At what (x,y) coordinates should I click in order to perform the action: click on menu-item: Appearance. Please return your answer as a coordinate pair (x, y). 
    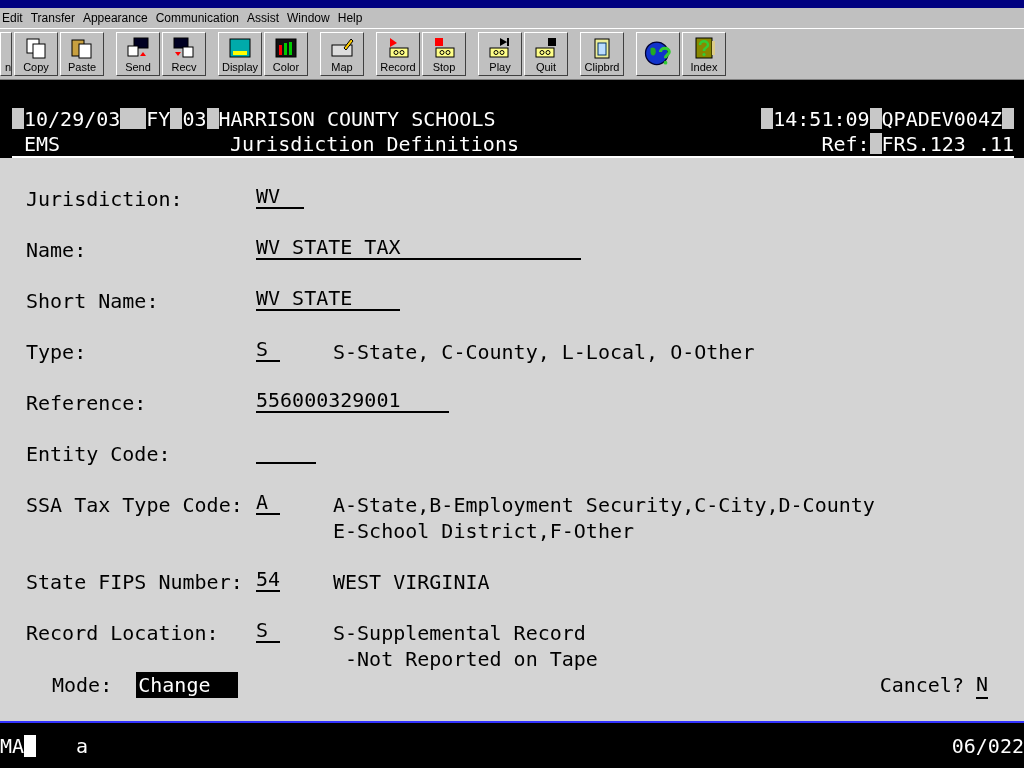
    Looking at the image, I should click on (117, 18).